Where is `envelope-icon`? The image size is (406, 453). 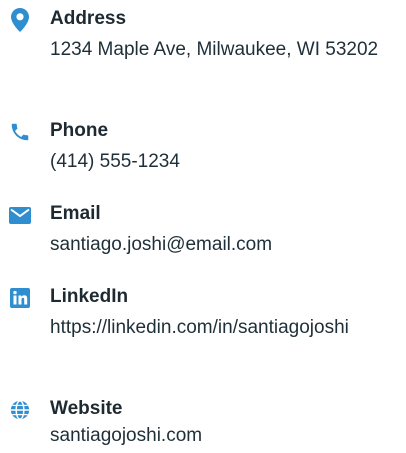 envelope-icon is located at coordinates (20, 215).